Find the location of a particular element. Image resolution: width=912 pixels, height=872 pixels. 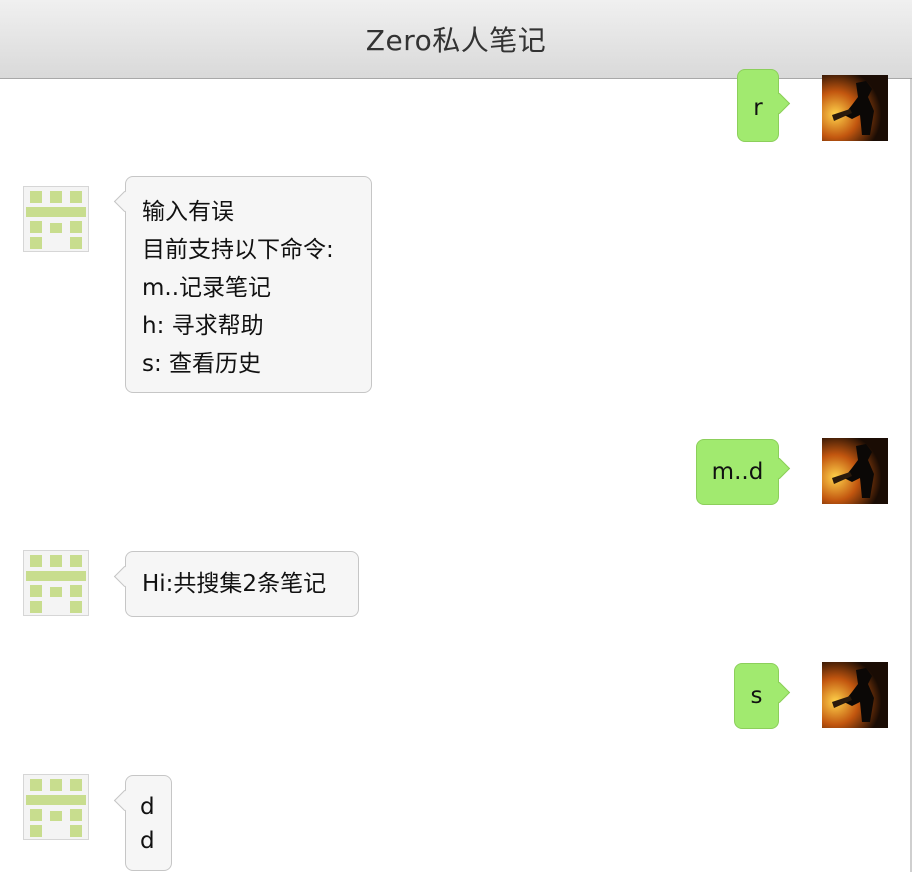

title-bar: Zero私人笔记 is located at coordinates (456, 39).